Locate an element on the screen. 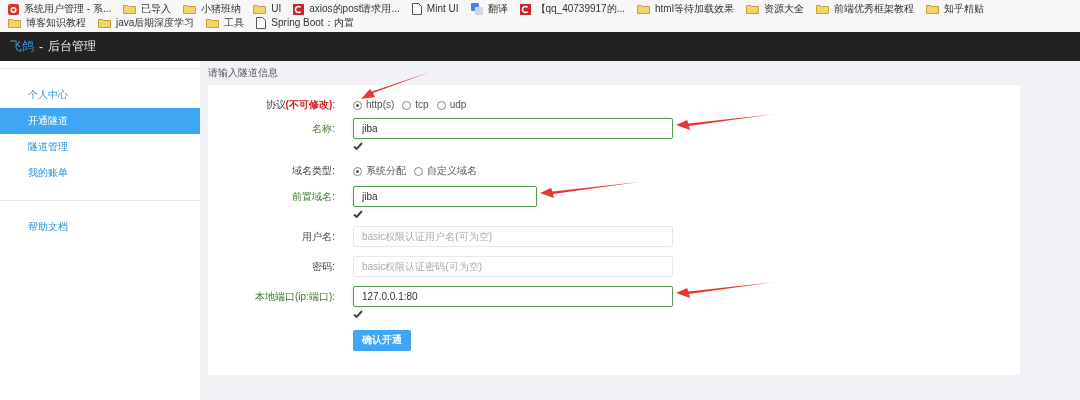 The image size is (1080, 400). bookmark: java后期深度学习 is located at coordinates (146, 23).